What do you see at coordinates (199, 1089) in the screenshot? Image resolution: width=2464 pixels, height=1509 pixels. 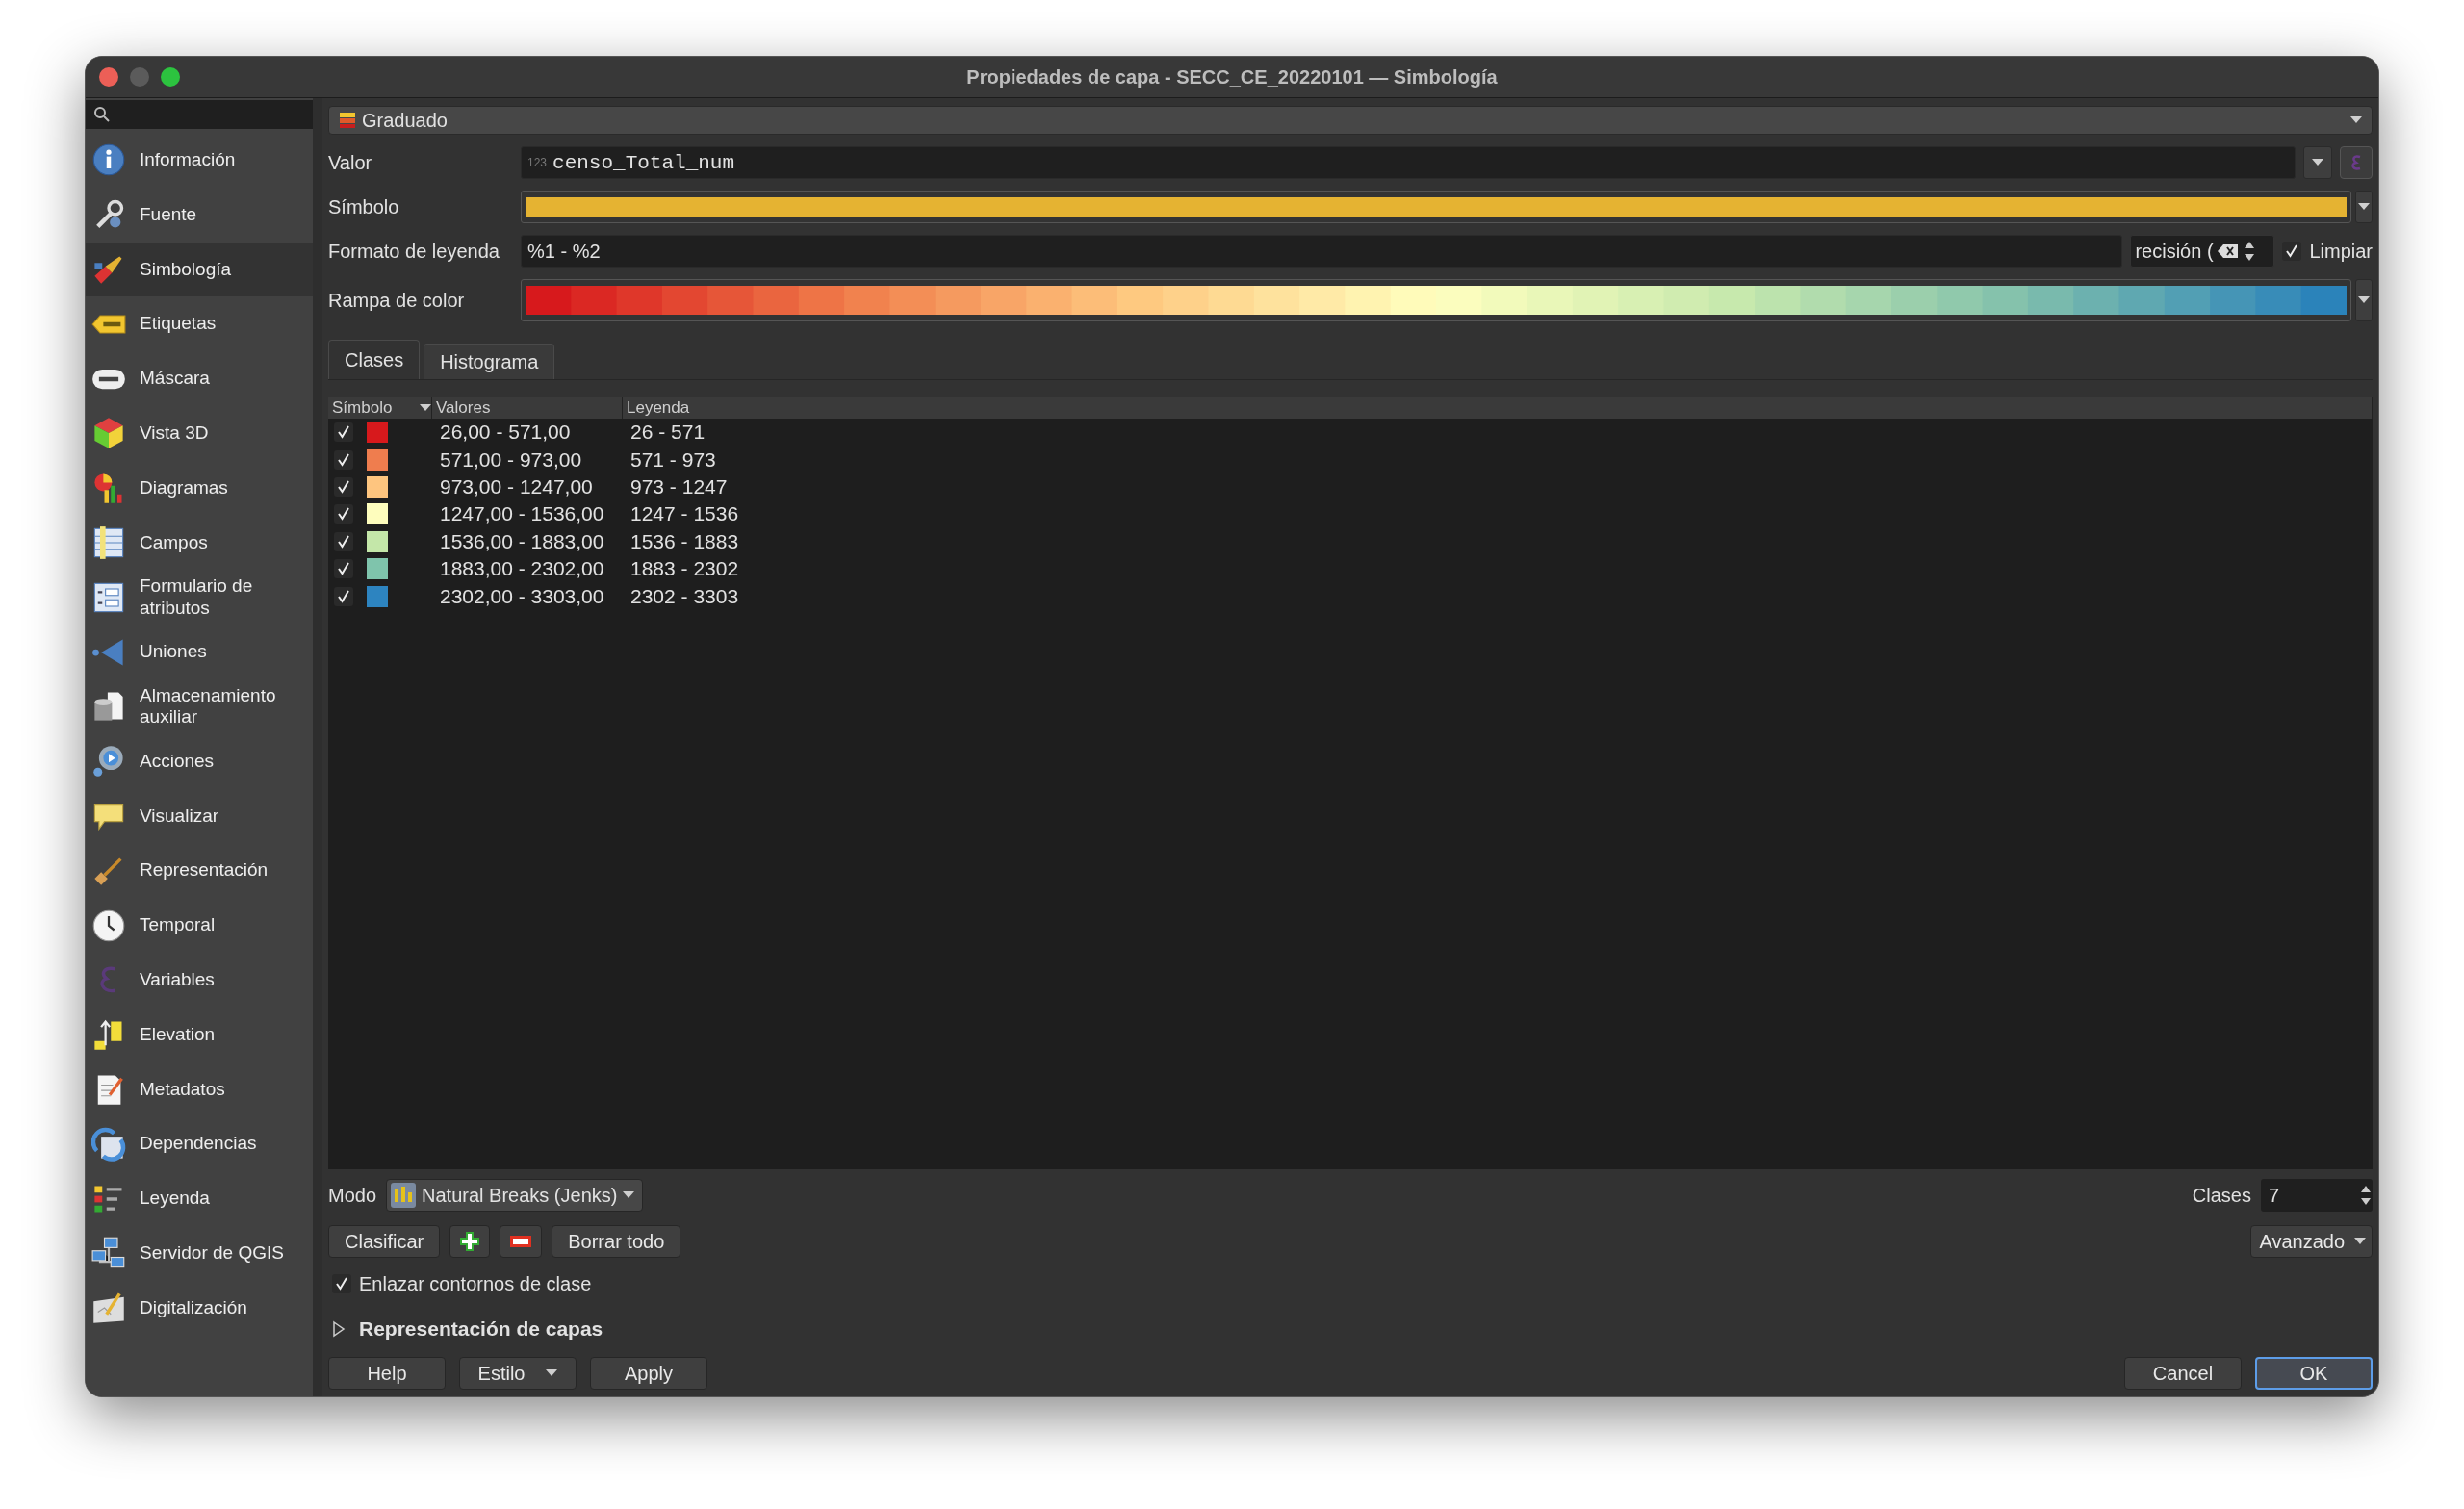 I see `sidebar-item: Metadatos` at bounding box center [199, 1089].